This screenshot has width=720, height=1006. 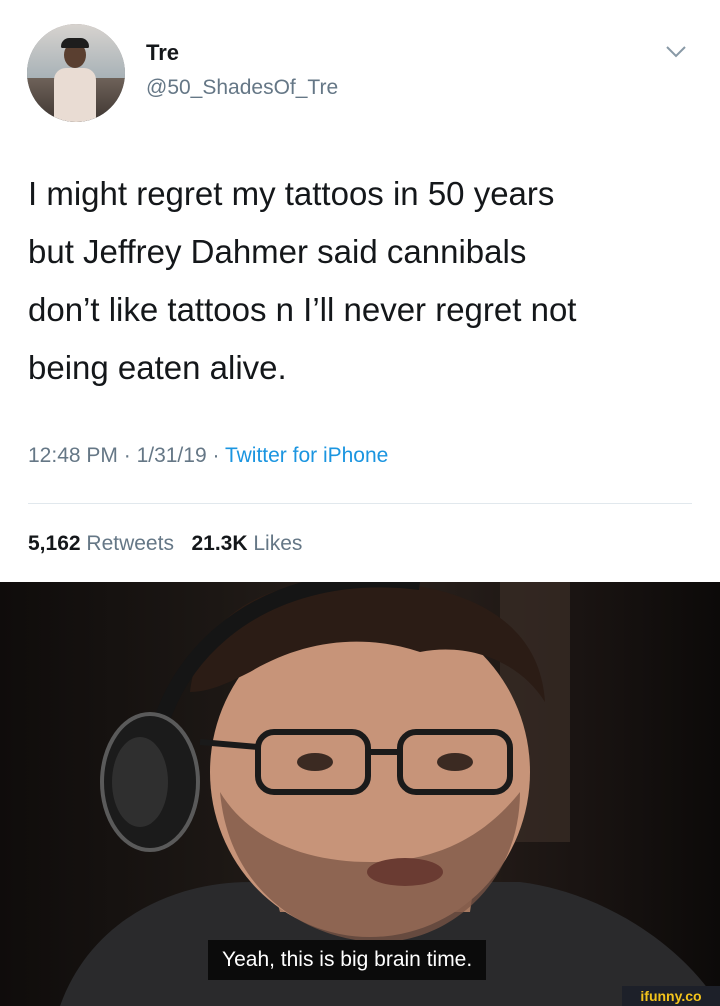 I want to click on avatar, so click(x=76, y=73).